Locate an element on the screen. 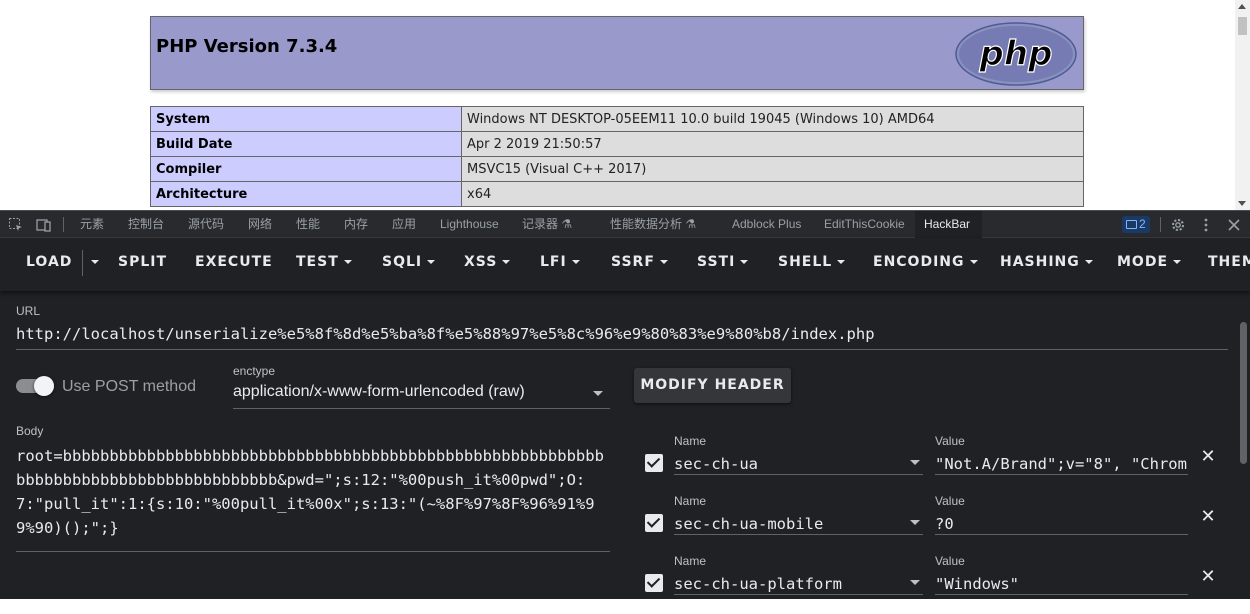 This screenshot has height=614, width=1250. tab-memory: 内存 is located at coordinates (356, 224).